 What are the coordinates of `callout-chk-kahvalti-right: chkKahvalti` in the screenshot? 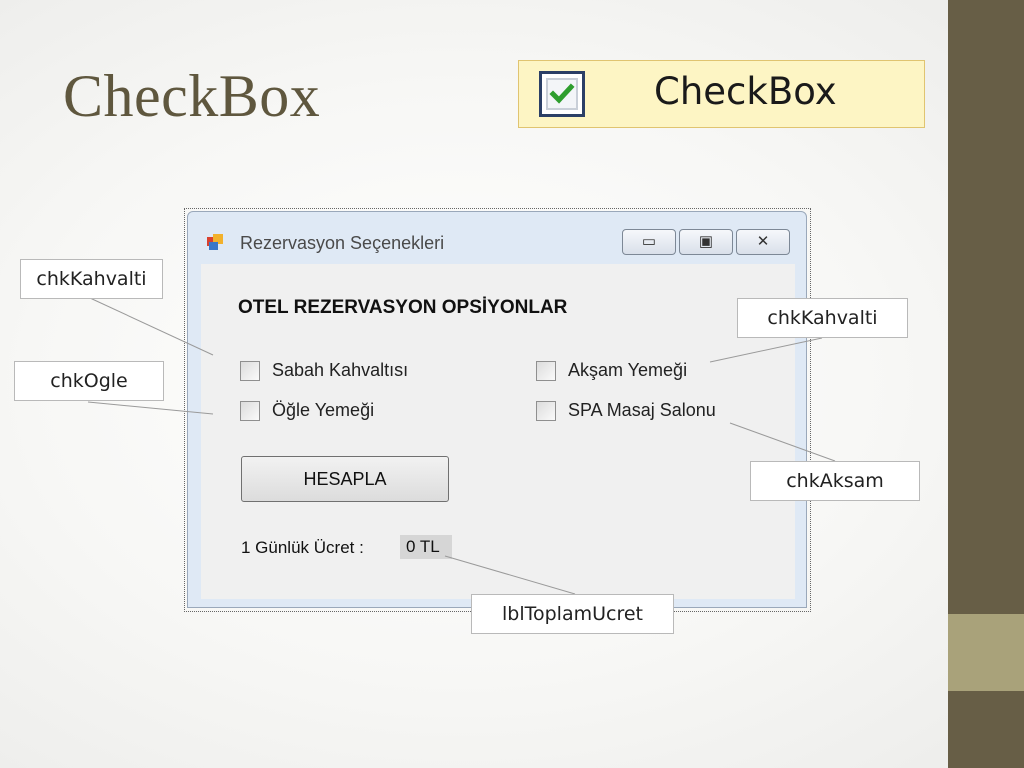 It's located at (822, 318).